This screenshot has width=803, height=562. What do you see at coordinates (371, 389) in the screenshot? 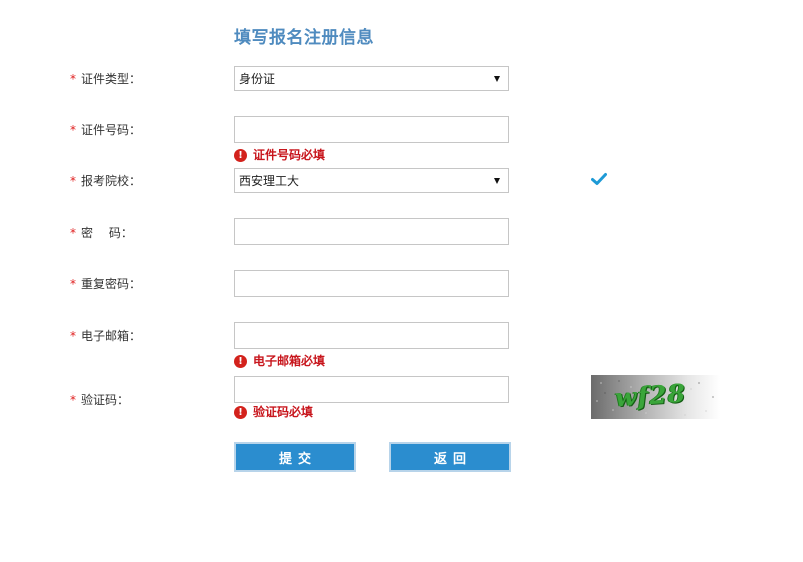
I see `captcha-input` at bounding box center [371, 389].